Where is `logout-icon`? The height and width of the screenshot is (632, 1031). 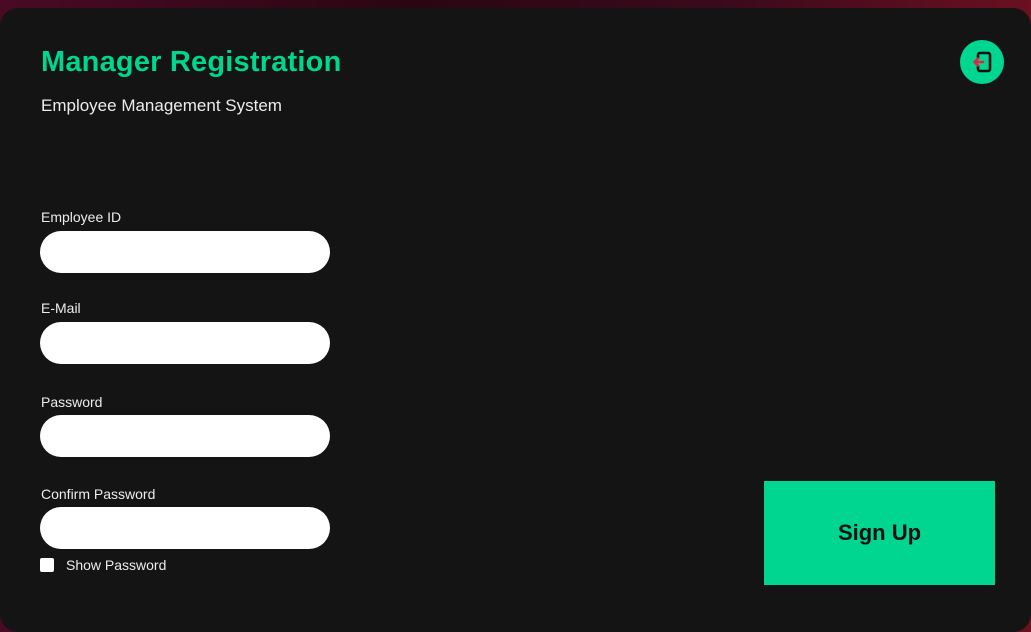 logout-icon is located at coordinates (982, 62).